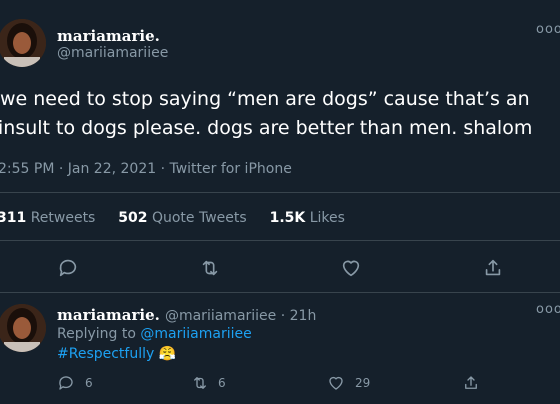 The width and height of the screenshot is (560, 404). I want to click on like-button, so click(351, 268).